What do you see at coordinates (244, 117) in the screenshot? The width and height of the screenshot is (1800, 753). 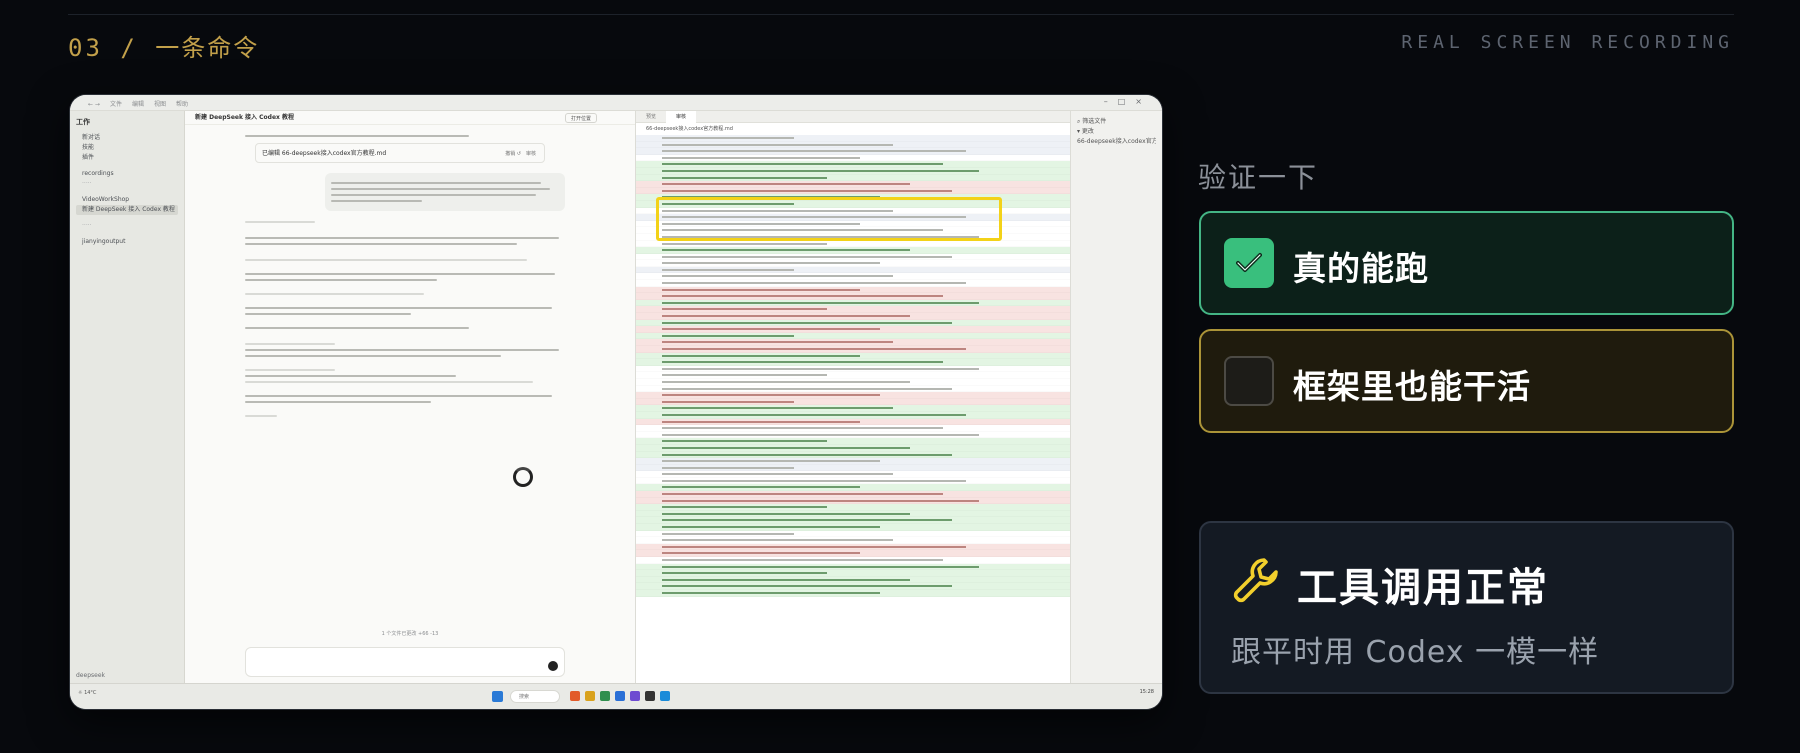 I see `chat-title: 新建 DeepSeek 接入 Codex 教程` at bounding box center [244, 117].